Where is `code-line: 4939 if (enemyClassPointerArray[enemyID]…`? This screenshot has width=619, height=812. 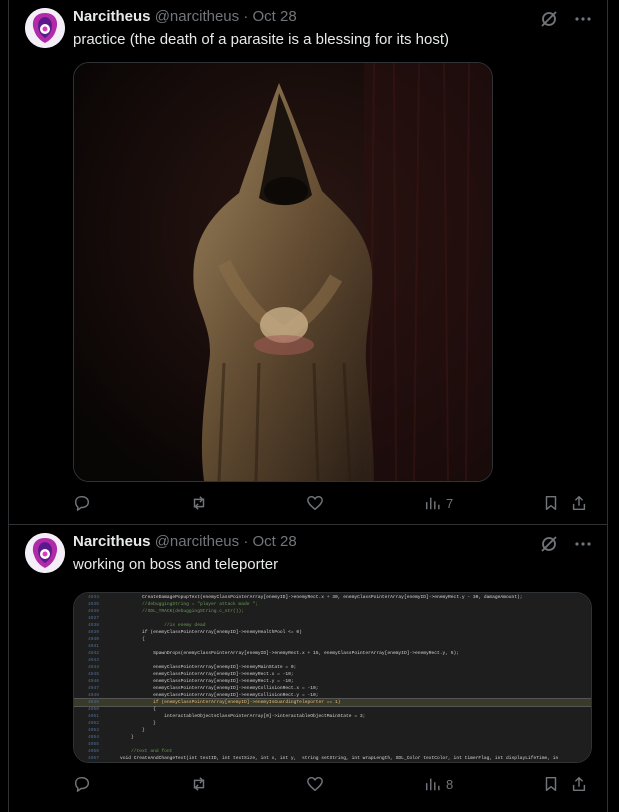 code-line: 4939 if (enemyClassPointerArray[enemyID]… is located at coordinates (332, 632).